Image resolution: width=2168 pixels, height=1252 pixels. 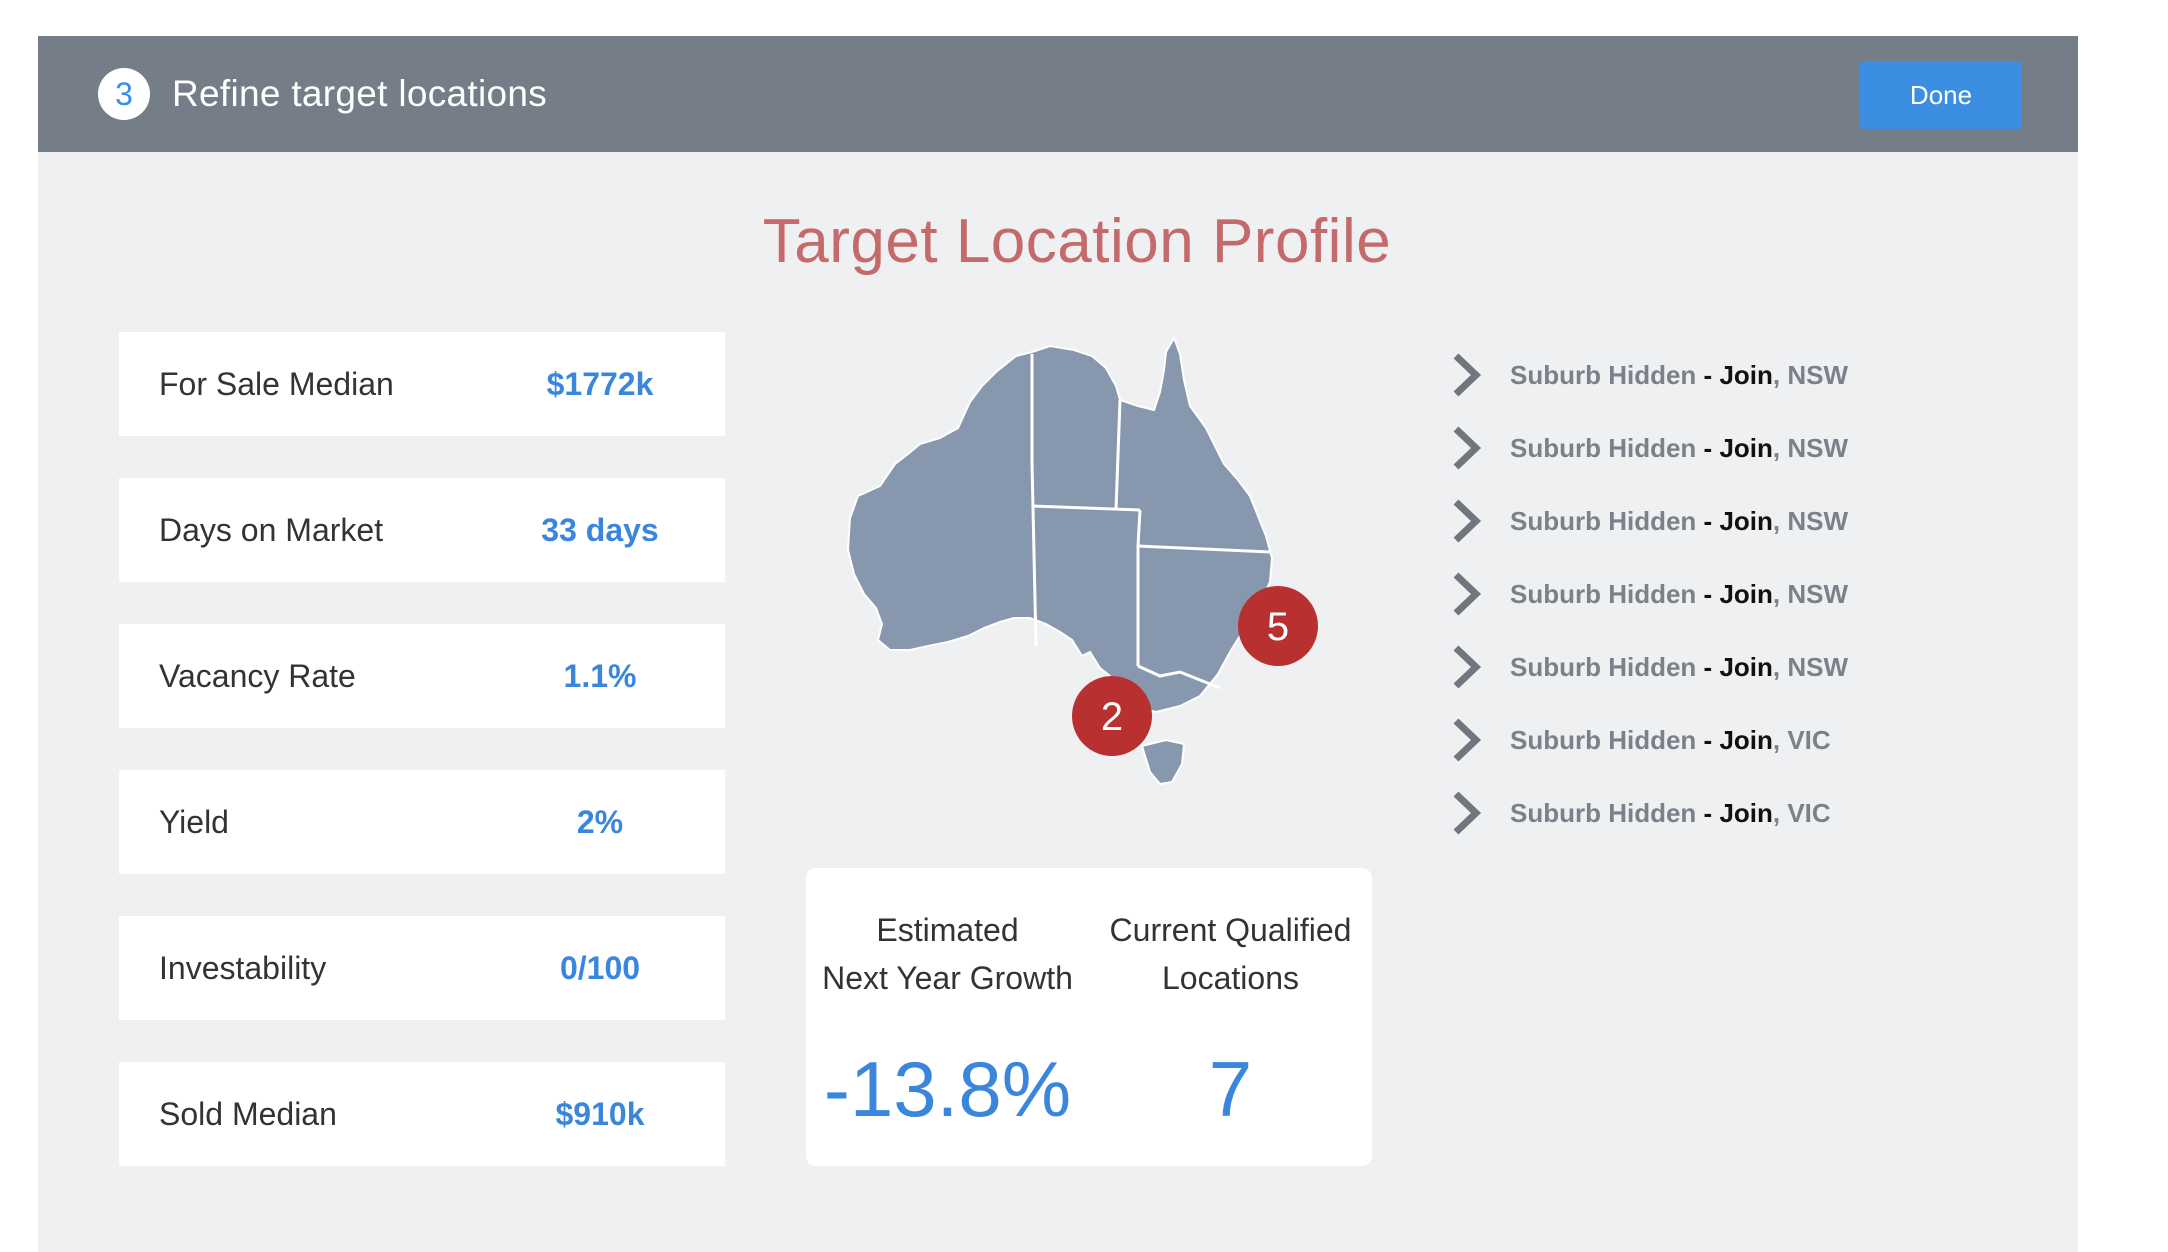 What do you see at coordinates (422, 676) in the screenshot?
I see `stat-card-vacancy-rate: Vacancy Rate 1.1%` at bounding box center [422, 676].